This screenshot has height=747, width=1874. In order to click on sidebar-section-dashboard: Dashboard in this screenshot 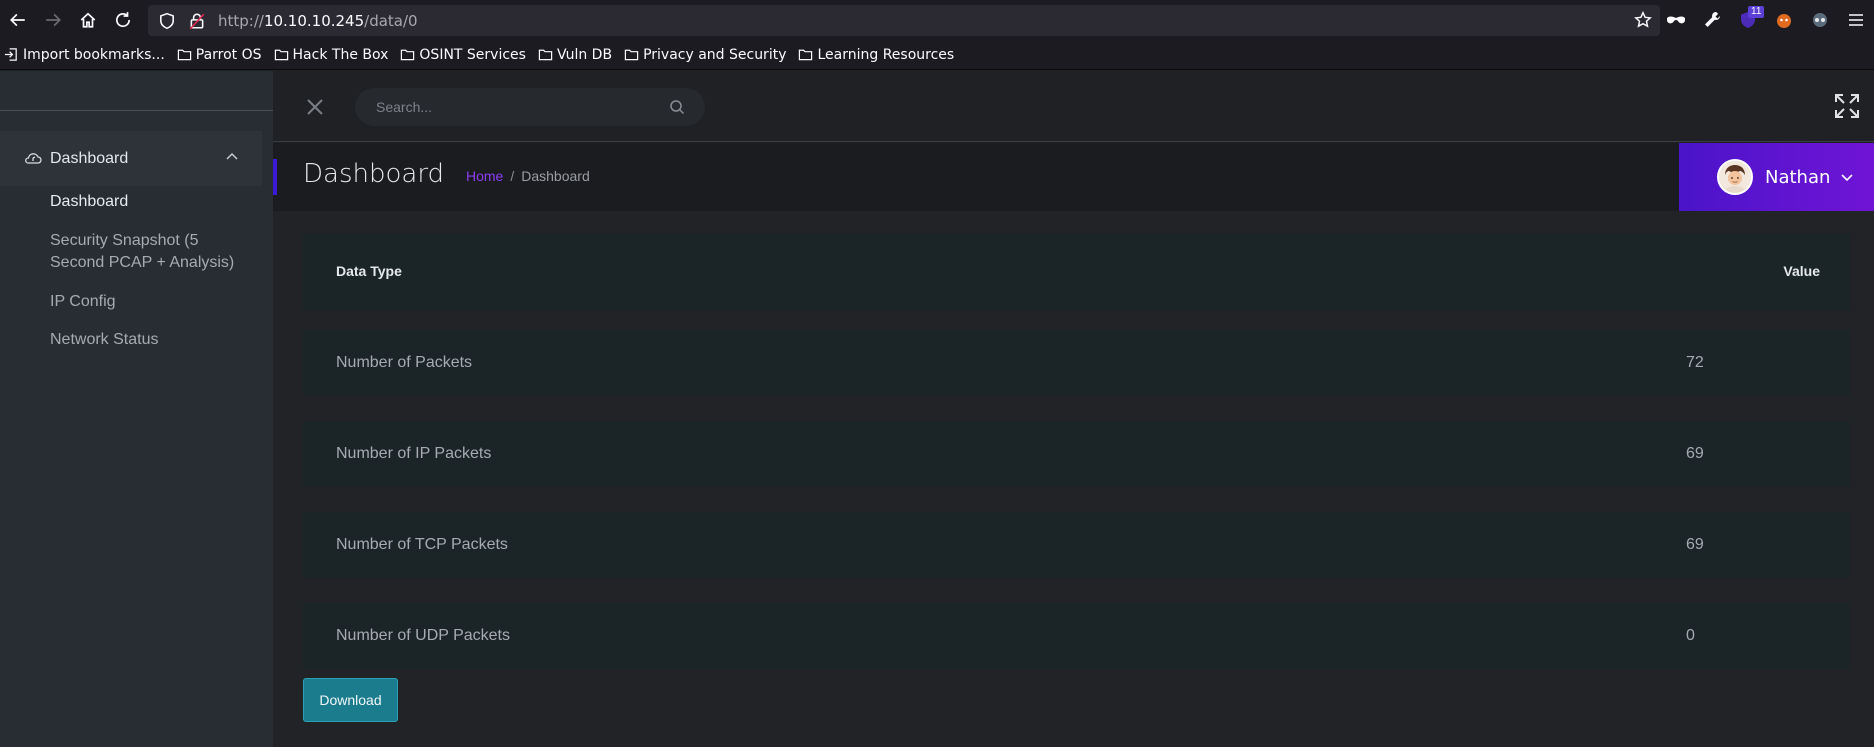, I will do `click(131, 158)`.